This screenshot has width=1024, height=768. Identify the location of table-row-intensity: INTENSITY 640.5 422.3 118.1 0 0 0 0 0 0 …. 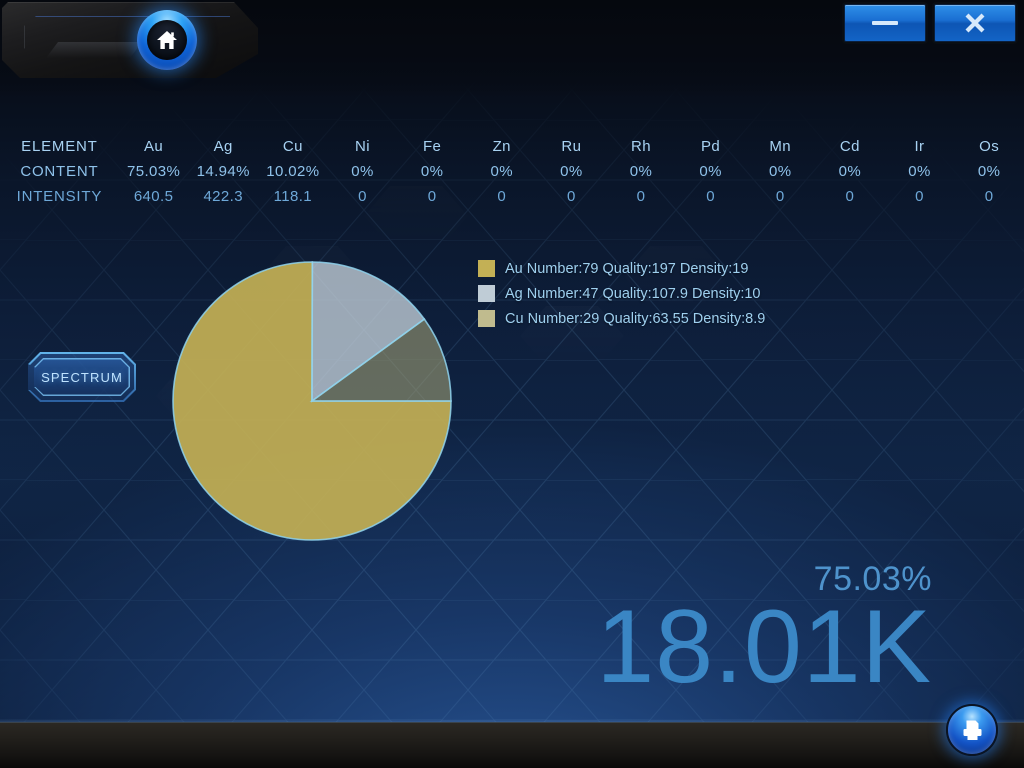
(512, 196).